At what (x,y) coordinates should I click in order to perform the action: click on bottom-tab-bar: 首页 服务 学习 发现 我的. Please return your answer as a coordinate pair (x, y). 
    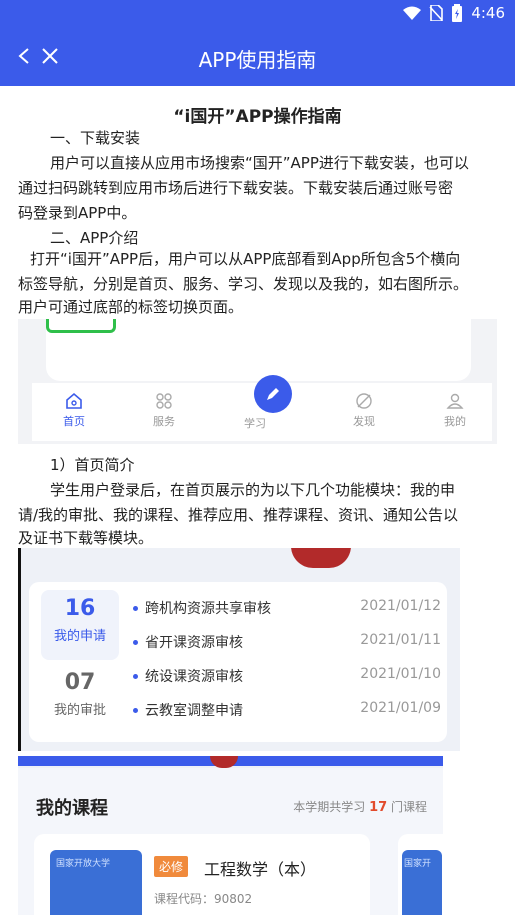
    Looking at the image, I should click on (262, 408).